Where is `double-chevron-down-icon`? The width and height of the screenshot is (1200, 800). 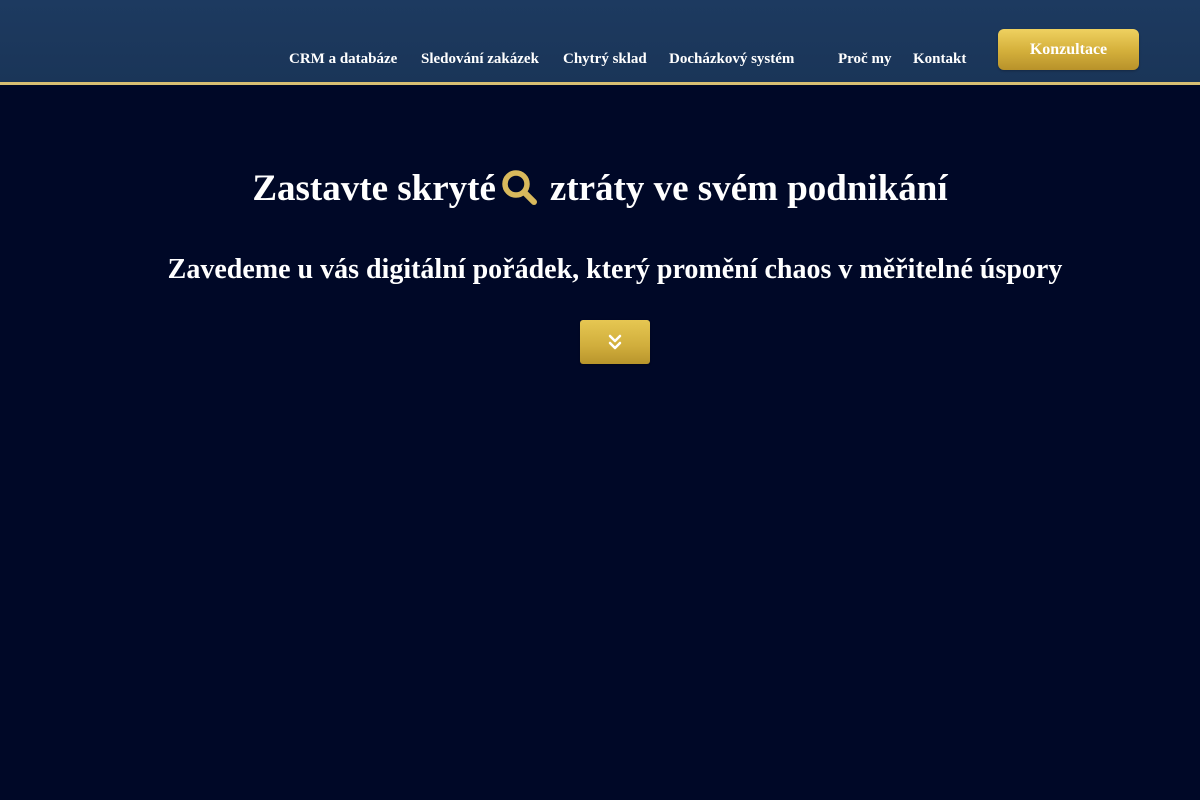
double-chevron-down-icon is located at coordinates (615, 342).